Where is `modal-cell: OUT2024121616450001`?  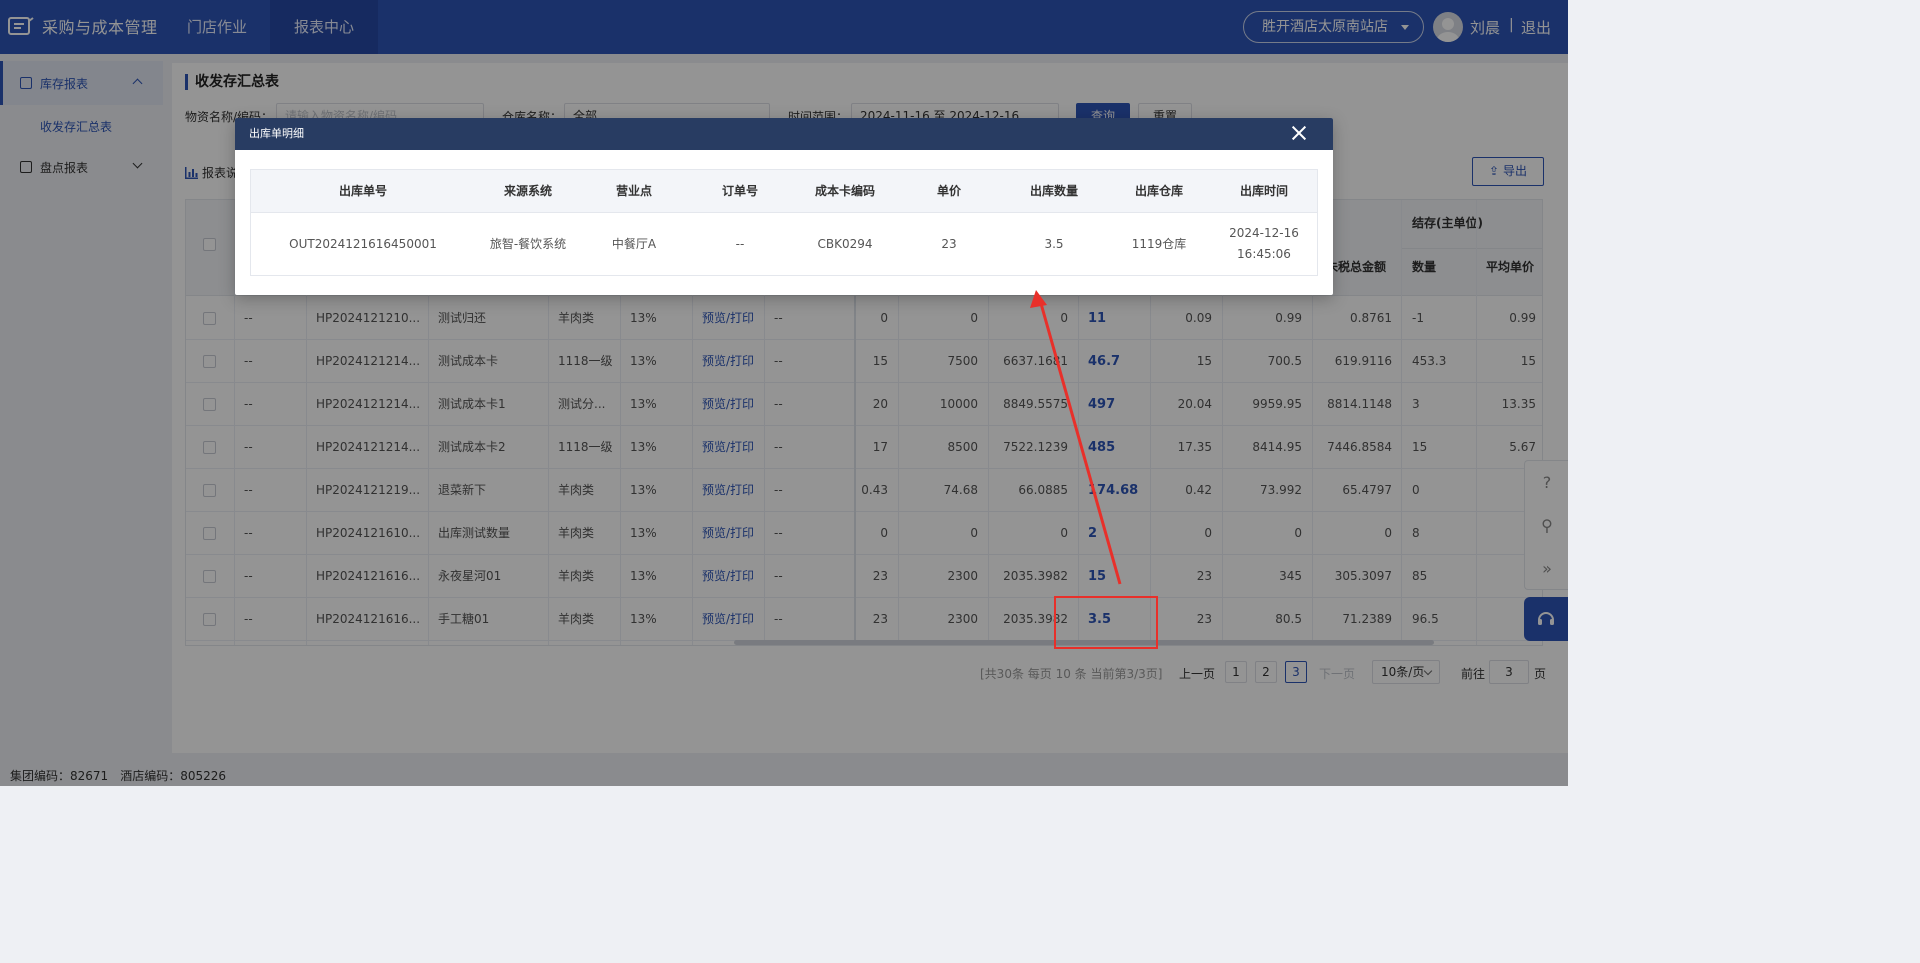
modal-cell: OUT2024121616450001 is located at coordinates (363, 243).